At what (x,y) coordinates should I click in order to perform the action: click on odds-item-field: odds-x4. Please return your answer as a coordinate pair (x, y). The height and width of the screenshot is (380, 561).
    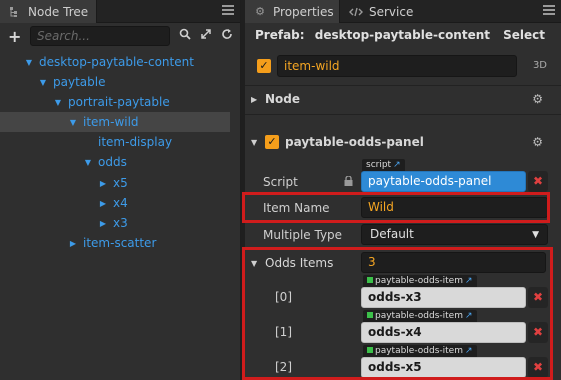
    Looking at the image, I should click on (443, 332).